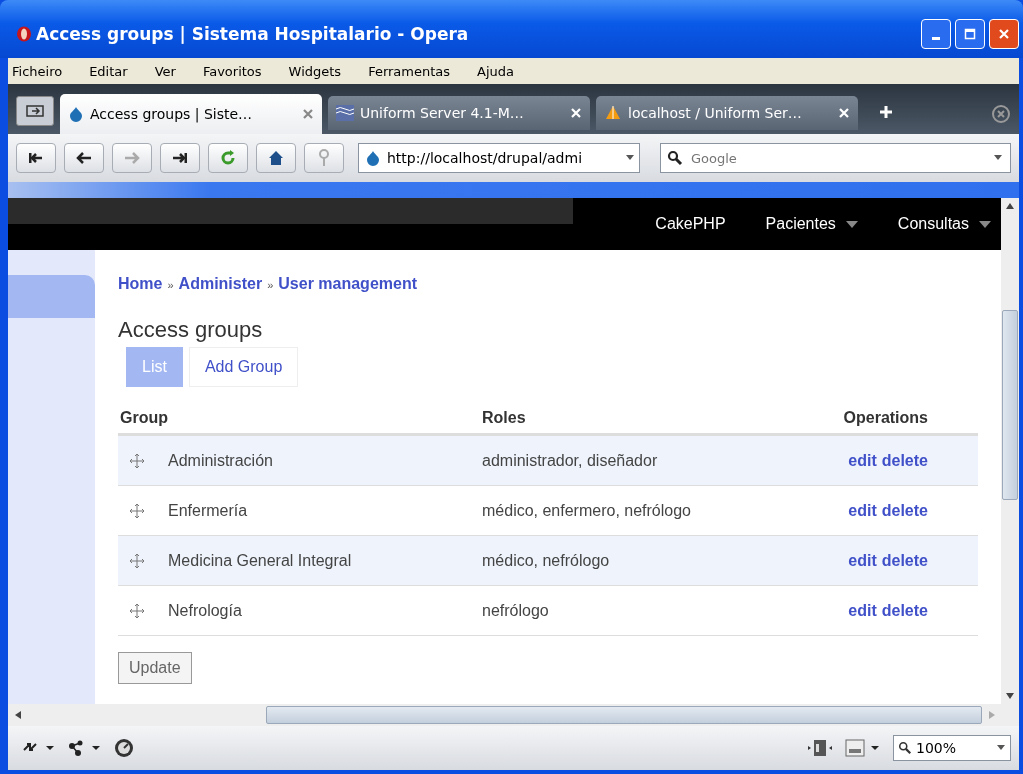 The width and height of the screenshot is (1023, 774). What do you see at coordinates (1010, 696) in the screenshot?
I see `scroll-down-icon` at bounding box center [1010, 696].